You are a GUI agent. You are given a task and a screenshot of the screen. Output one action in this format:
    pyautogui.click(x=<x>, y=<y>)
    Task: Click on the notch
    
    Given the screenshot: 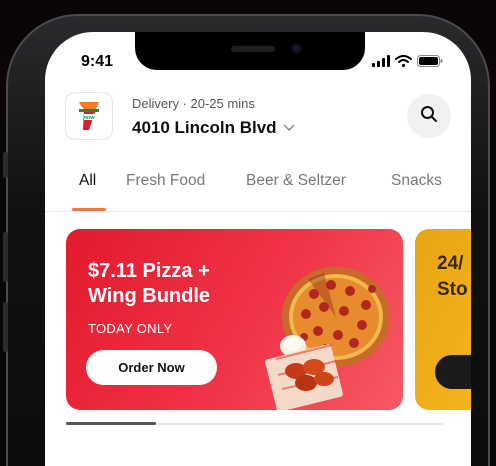 What is the action you would take?
    pyautogui.click(x=250, y=51)
    